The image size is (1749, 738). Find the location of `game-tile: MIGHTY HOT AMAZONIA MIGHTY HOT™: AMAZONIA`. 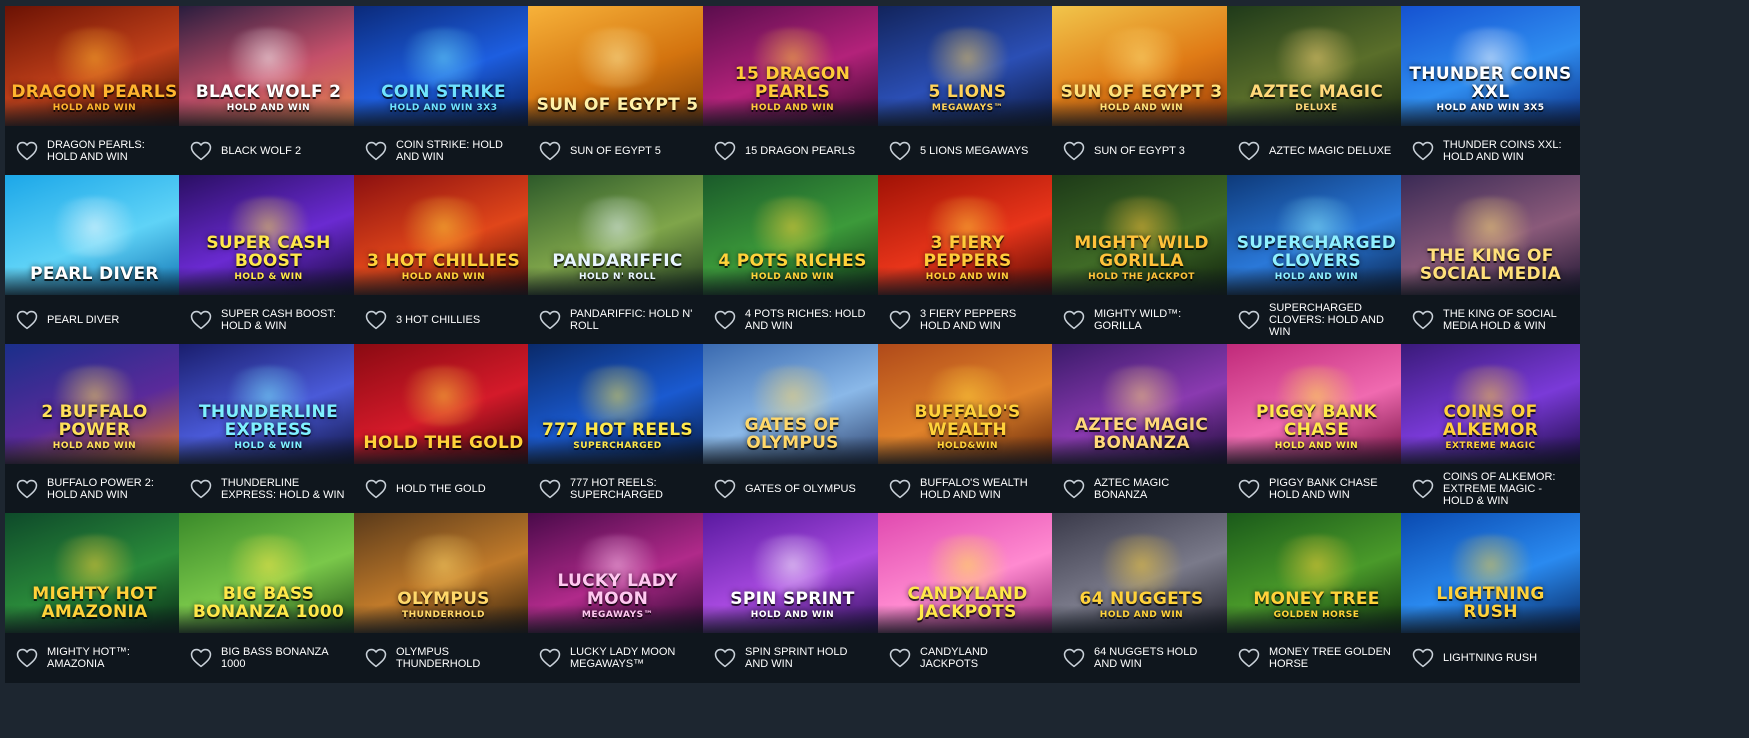

game-tile: MIGHTY HOT AMAZONIA MIGHTY HOT™: AMAZONIA is located at coordinates (94, 598).